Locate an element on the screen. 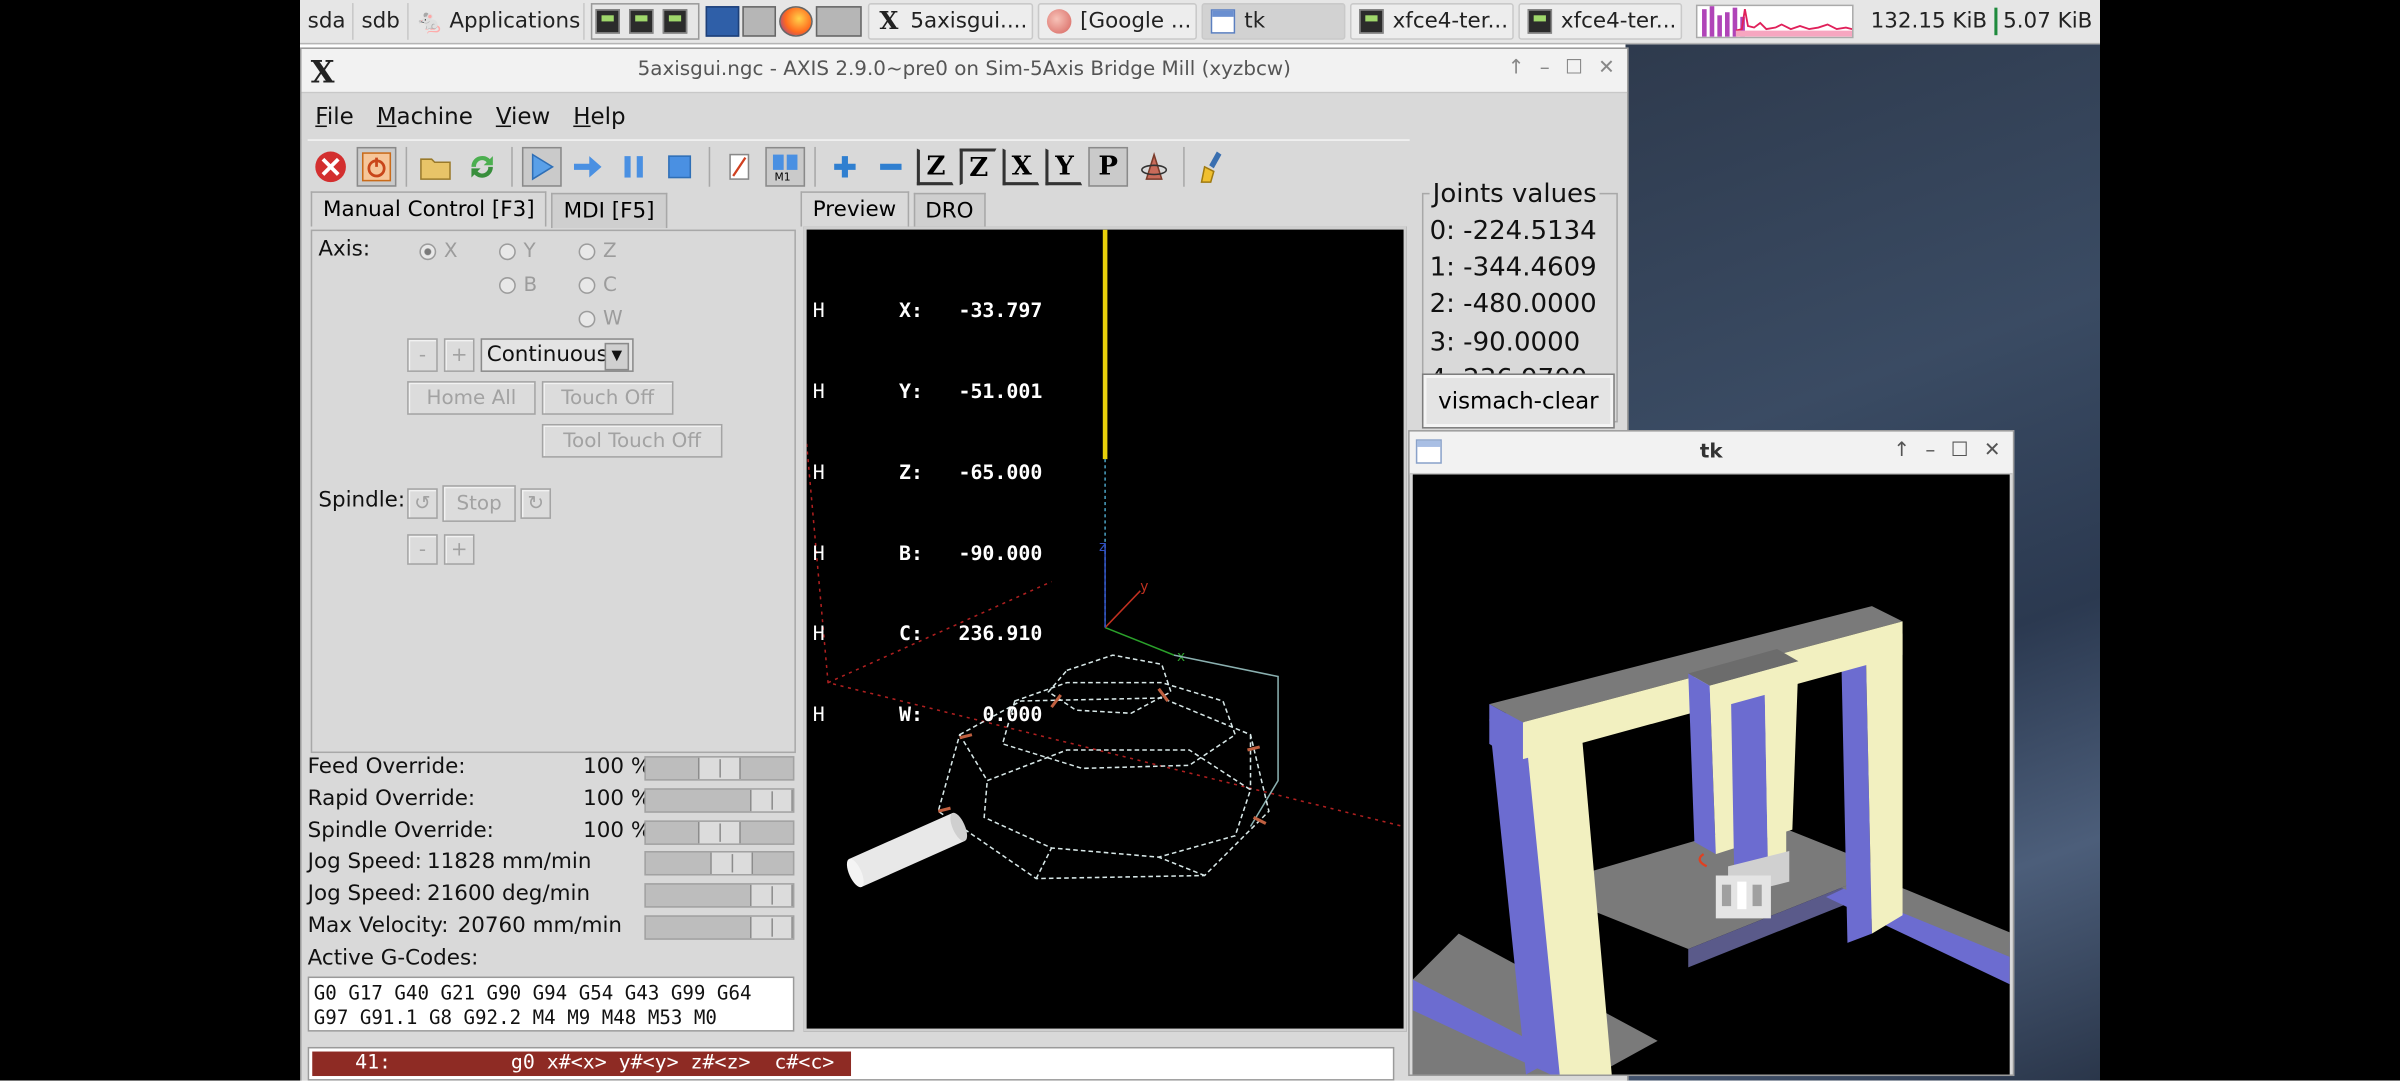  touch-off-button: Touch Off is located at coordinates (607, 398).